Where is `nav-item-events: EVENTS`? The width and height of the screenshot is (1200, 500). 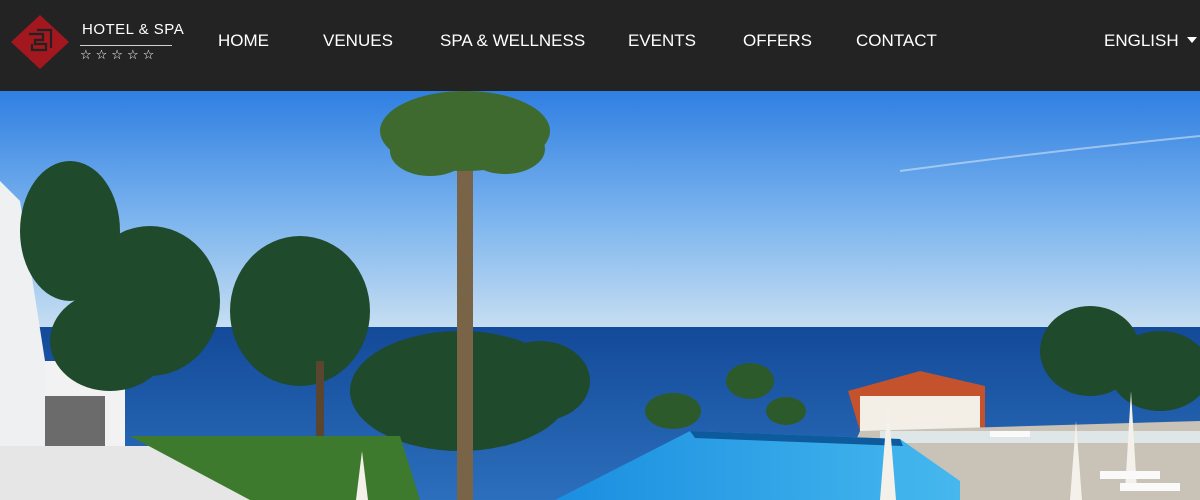
nav-item-events: EVENTS is located at coordinates (662, 41).